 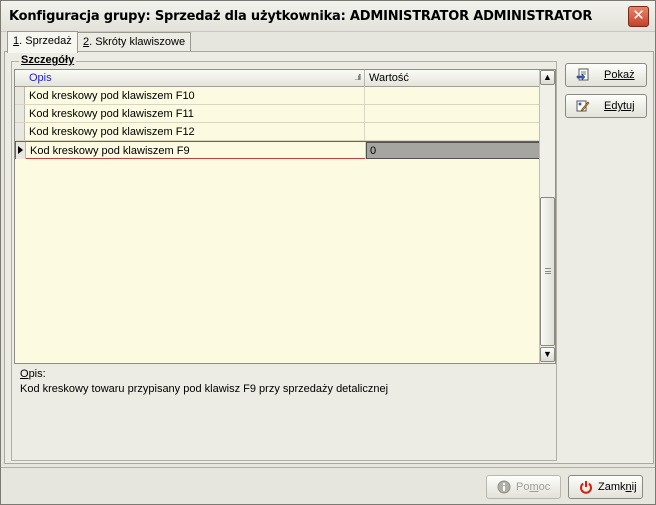 What do you see at coordinates (547, 354) in the screenshot?
I see `scroll-down-icon: ▼` at bounding box center [547, 354].